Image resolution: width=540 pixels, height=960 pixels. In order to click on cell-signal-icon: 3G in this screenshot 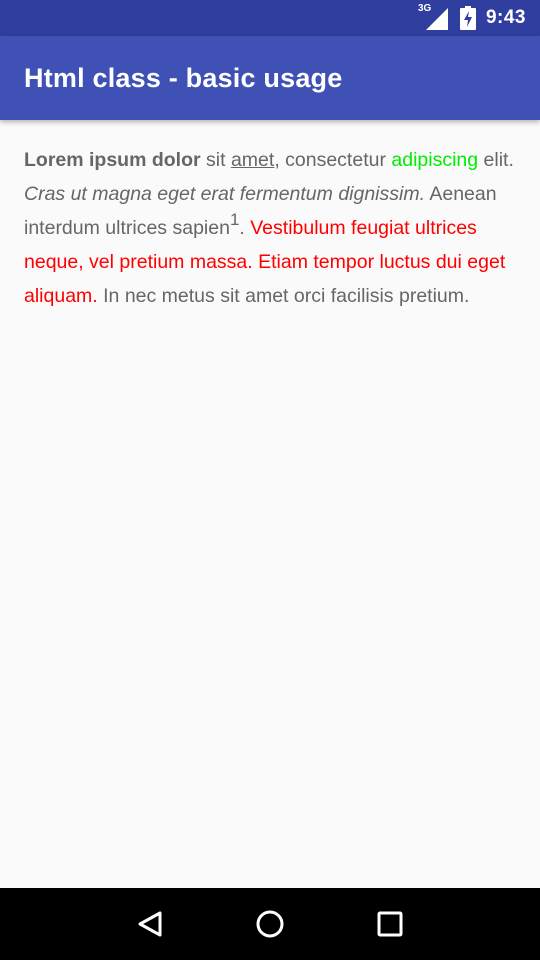, I will do `click(433, 16)`.